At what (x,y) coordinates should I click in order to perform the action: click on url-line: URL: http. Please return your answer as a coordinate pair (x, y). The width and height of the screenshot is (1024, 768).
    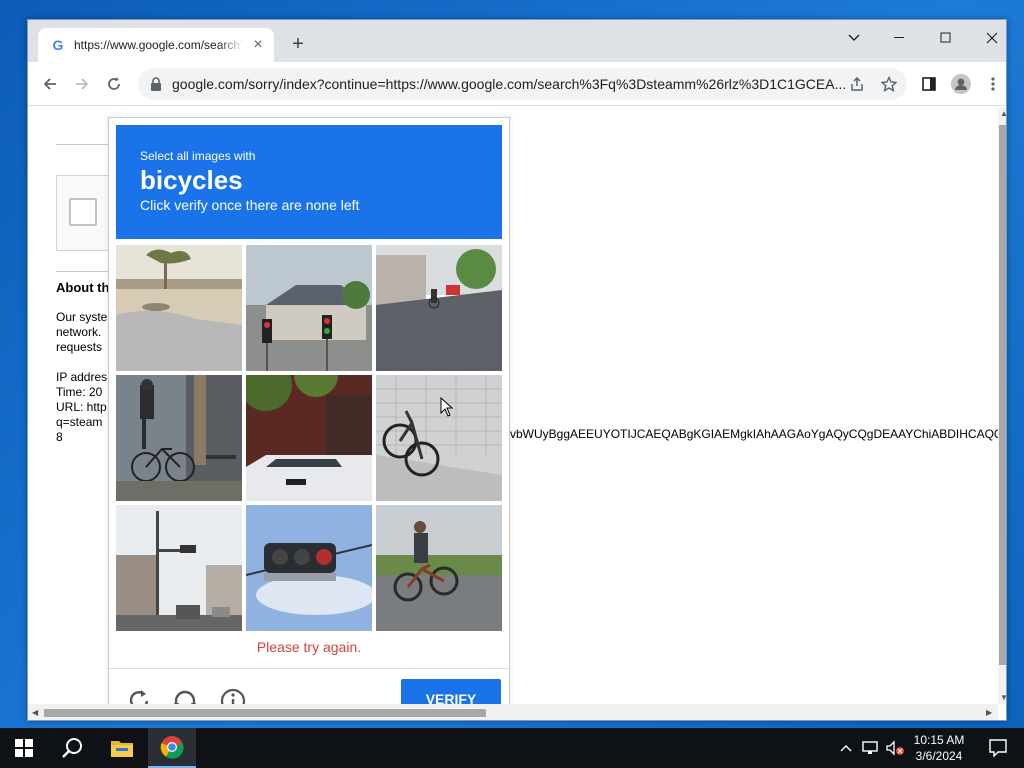
    Looking at the image, I should click on (81, 407).